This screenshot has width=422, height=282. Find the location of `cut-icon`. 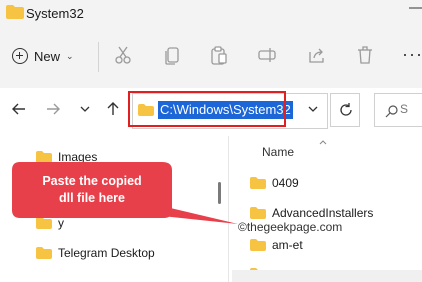

cut-icon is located at coordinates (123, 55).